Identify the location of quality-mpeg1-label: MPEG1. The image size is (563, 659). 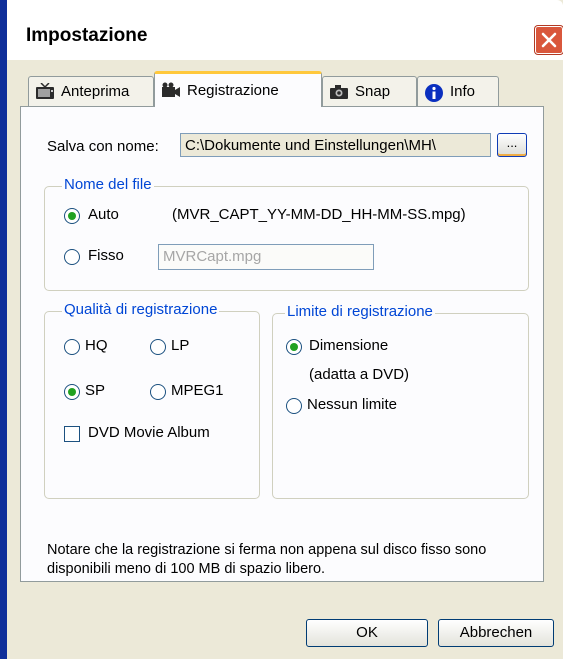
(197, 390).